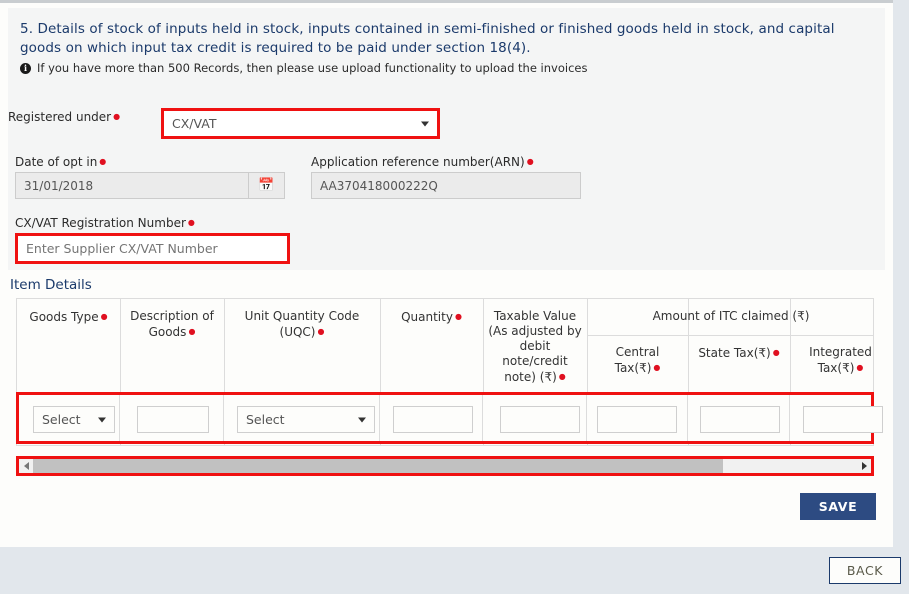  Describe the element at coordinates (838, 506) in the screenshot. I see `save-button: SAVE` at that location.